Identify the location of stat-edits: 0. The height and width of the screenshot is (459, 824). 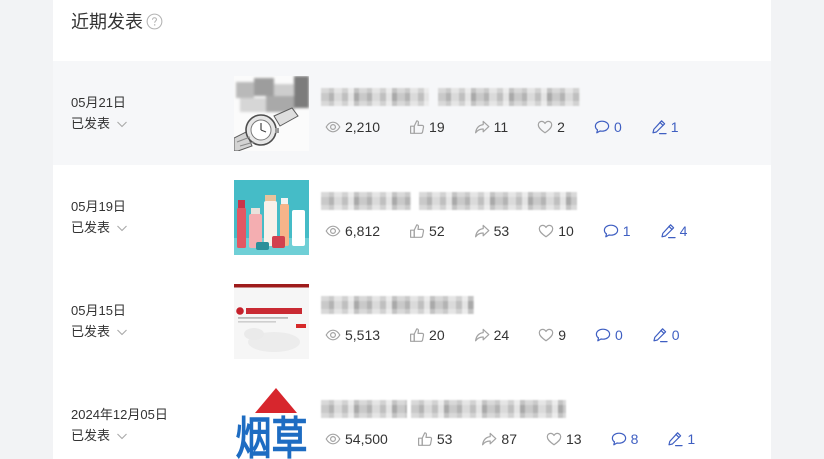
(666, 335).